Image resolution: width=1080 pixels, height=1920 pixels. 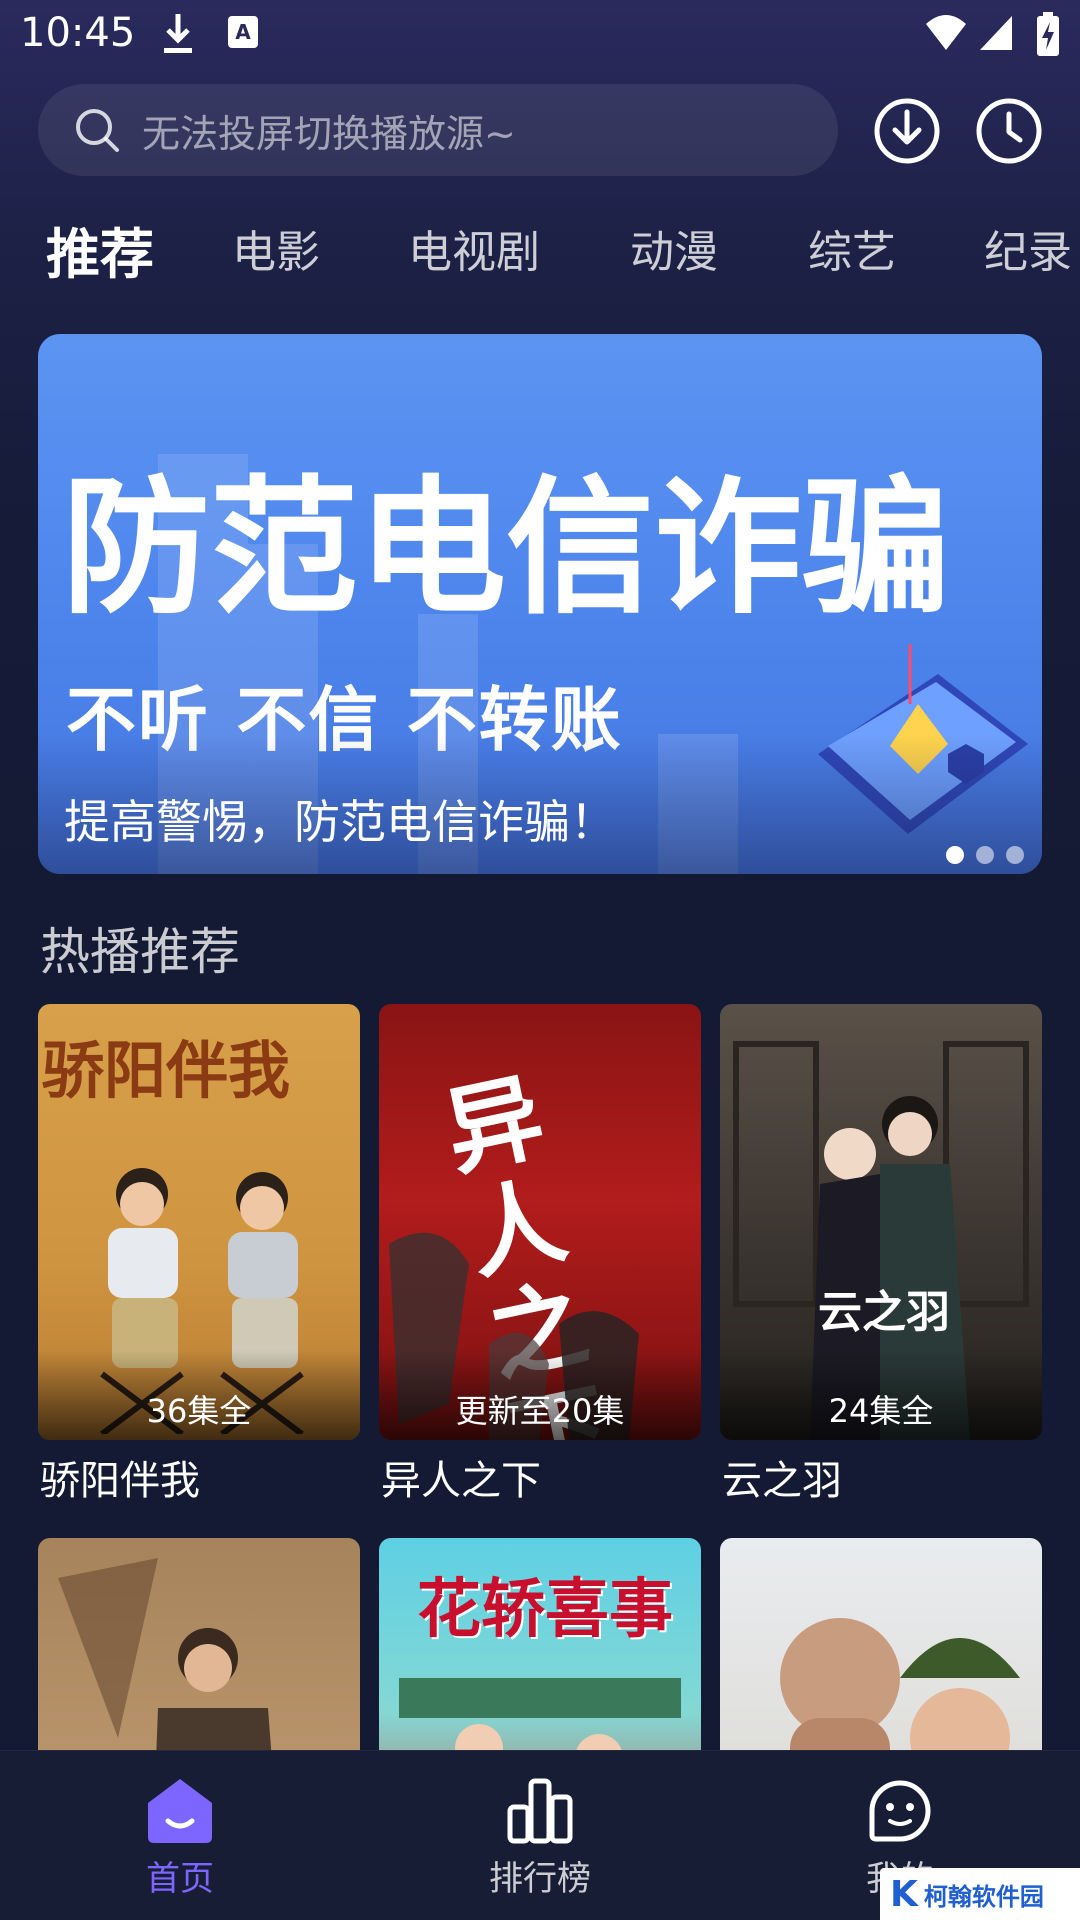 What do you see at coordinates (1028, 248) in the screenshot?
I see `tab-documentary: 纪录` at bounding box center [1028, 248].